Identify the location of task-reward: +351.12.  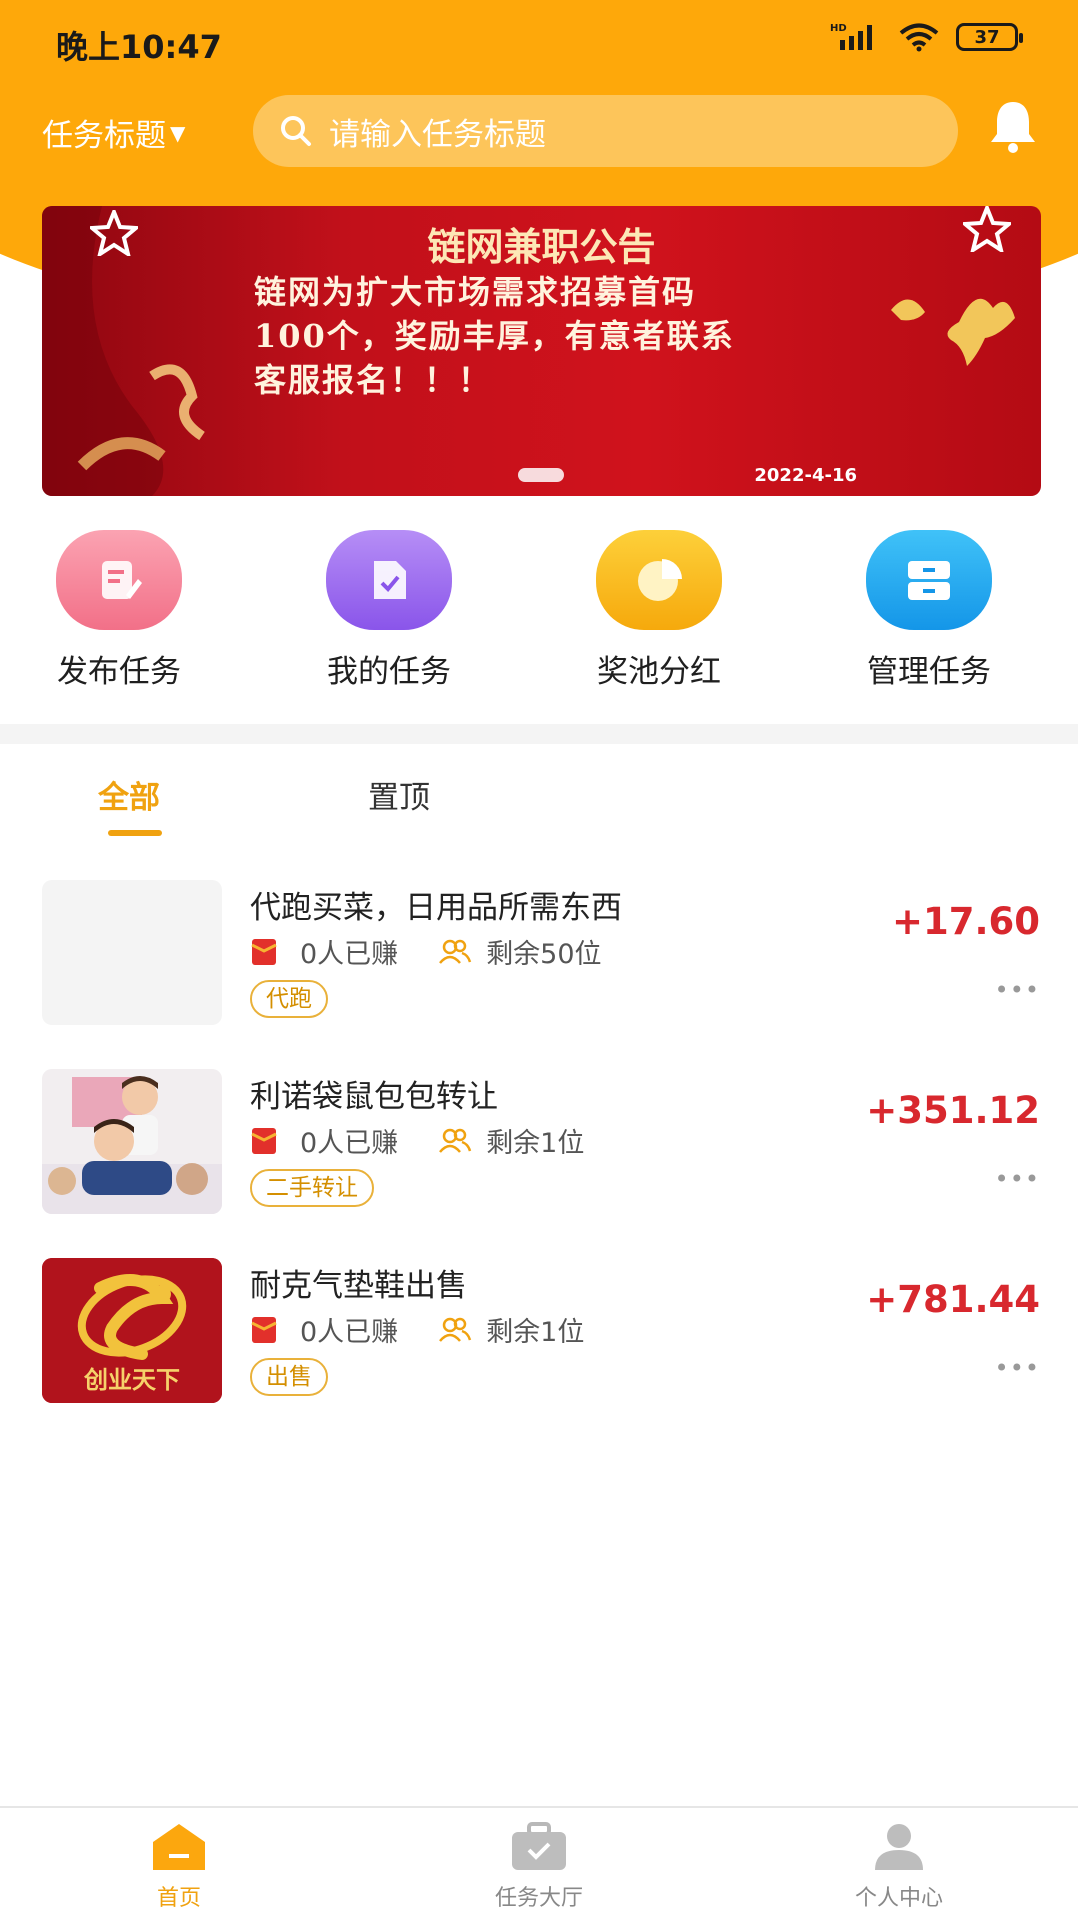
(953, 1110).